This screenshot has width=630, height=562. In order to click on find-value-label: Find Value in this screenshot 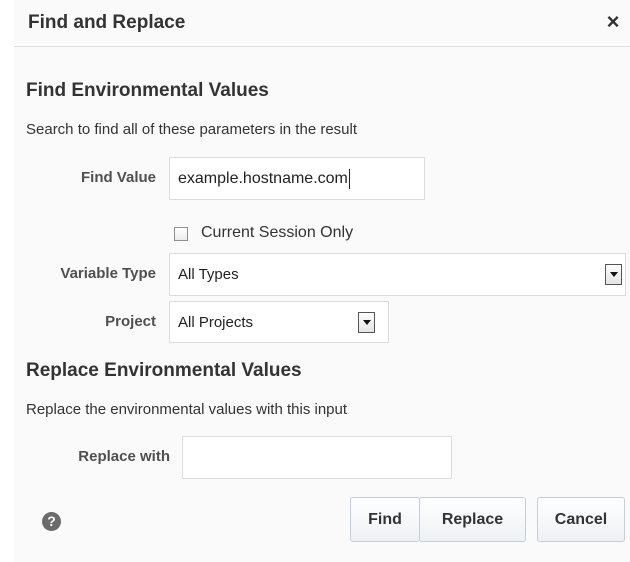, I will do `click(118, 177)`.